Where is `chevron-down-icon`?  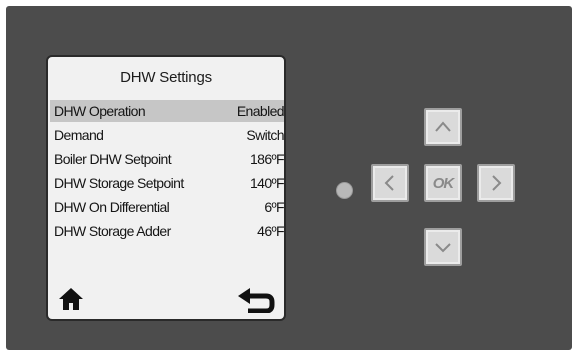 chevron-down-icon is located at coordinates (443, 248).